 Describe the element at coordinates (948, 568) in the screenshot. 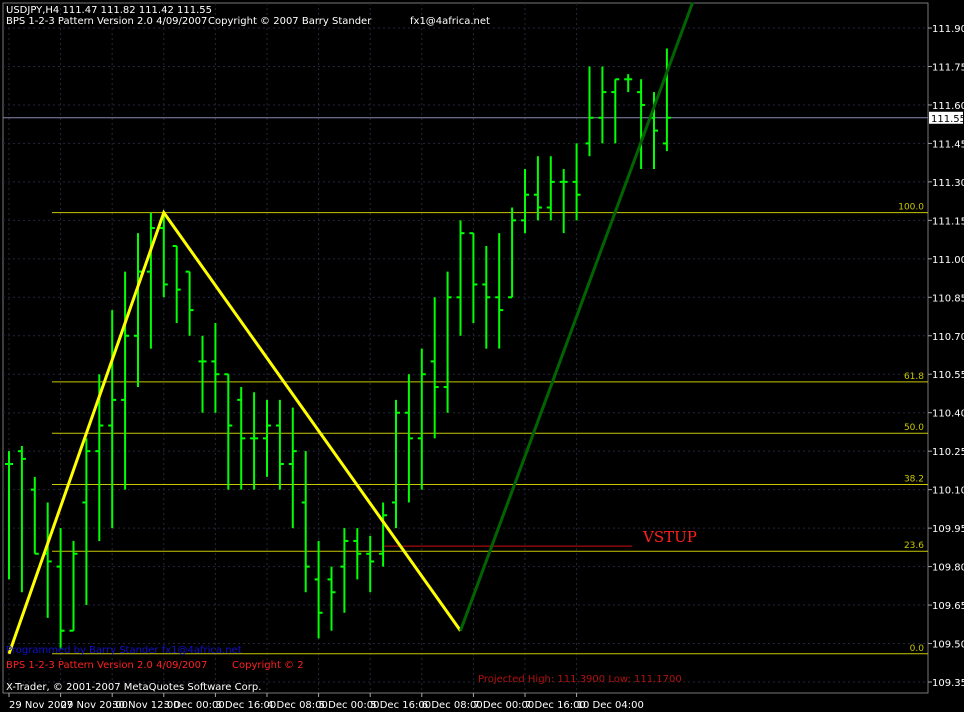

I see `y-tick-label: 109.80` at that location.